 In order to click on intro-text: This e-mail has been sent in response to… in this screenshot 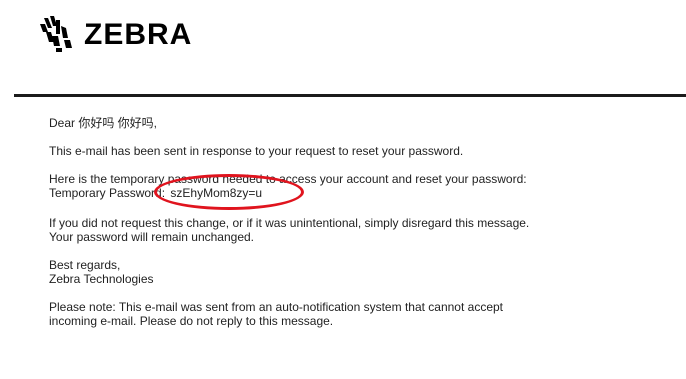, I will do `click(256, 151)`.